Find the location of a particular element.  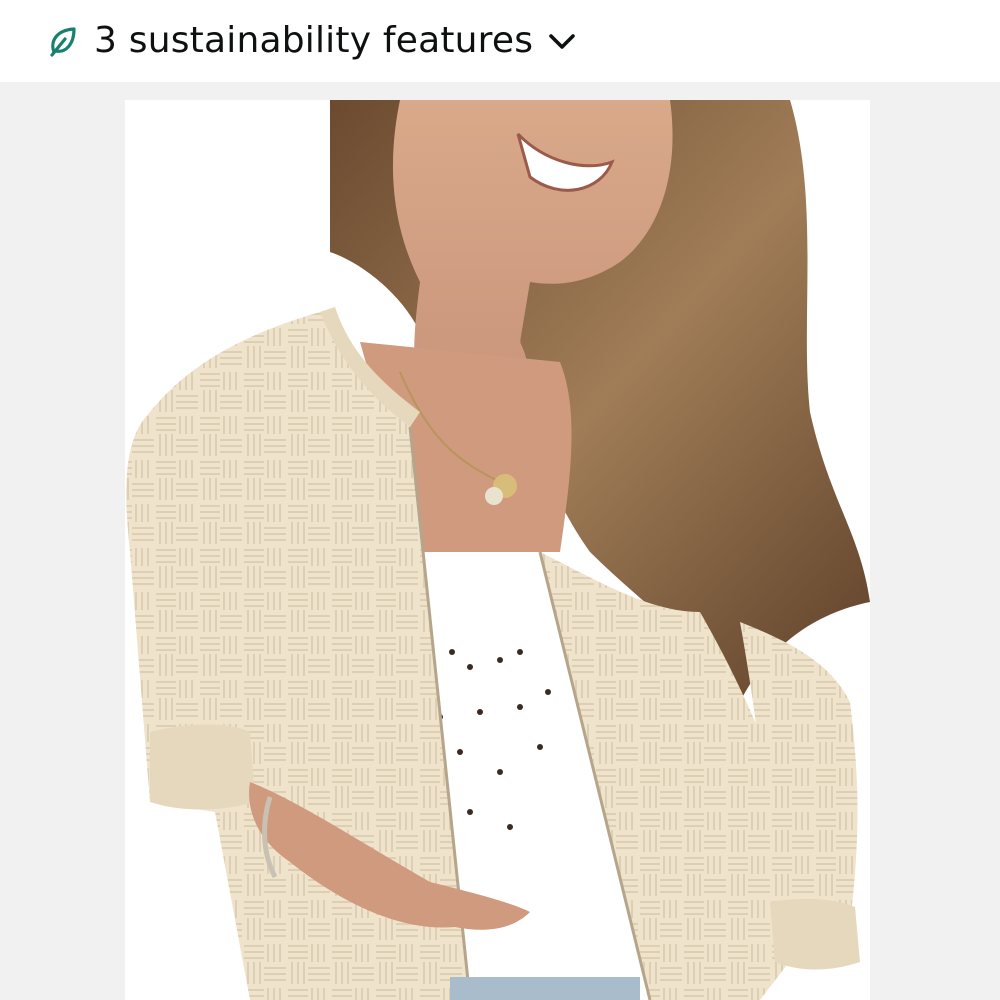

sustainability-features-toggle: 3 sustainability features is located at coordinates (500, 41).